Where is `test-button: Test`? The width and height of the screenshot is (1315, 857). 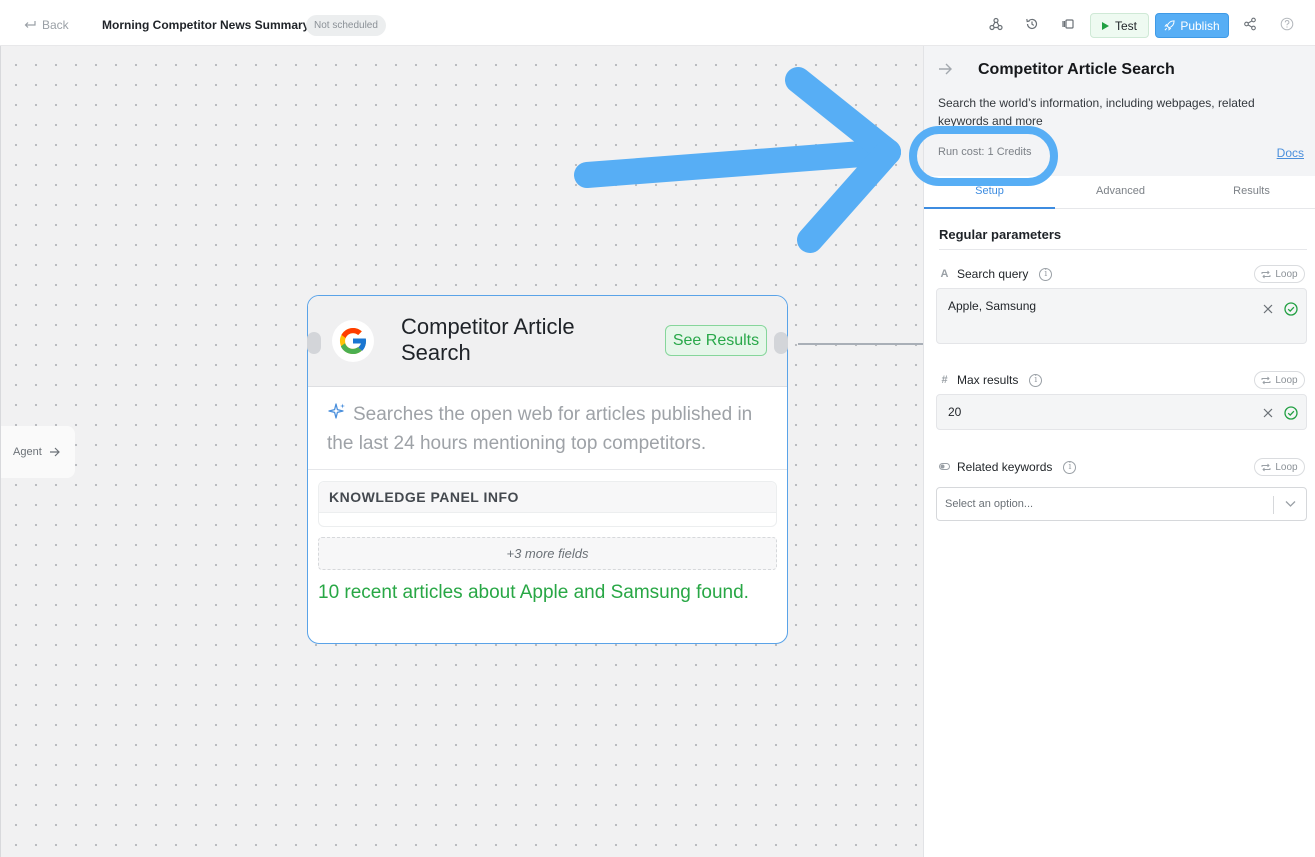
test-button: Test is located at coordinates (1119, 25).